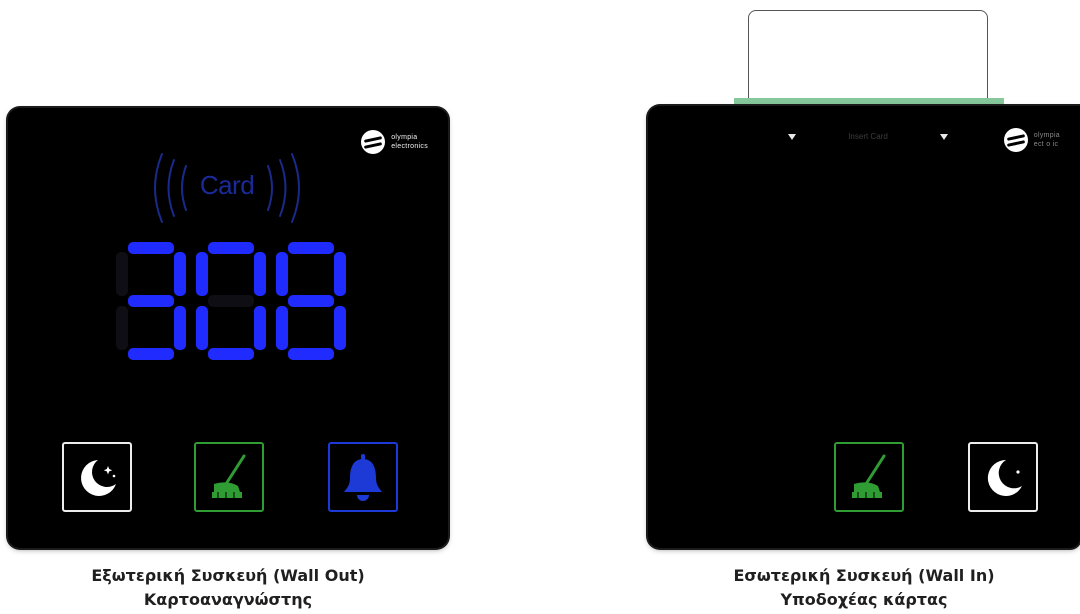 The image size is (1080, 614). Describe the element at coordinates (409, 142) in the screenshot. I see `brand-wordmark: olympia electronics` at that location.